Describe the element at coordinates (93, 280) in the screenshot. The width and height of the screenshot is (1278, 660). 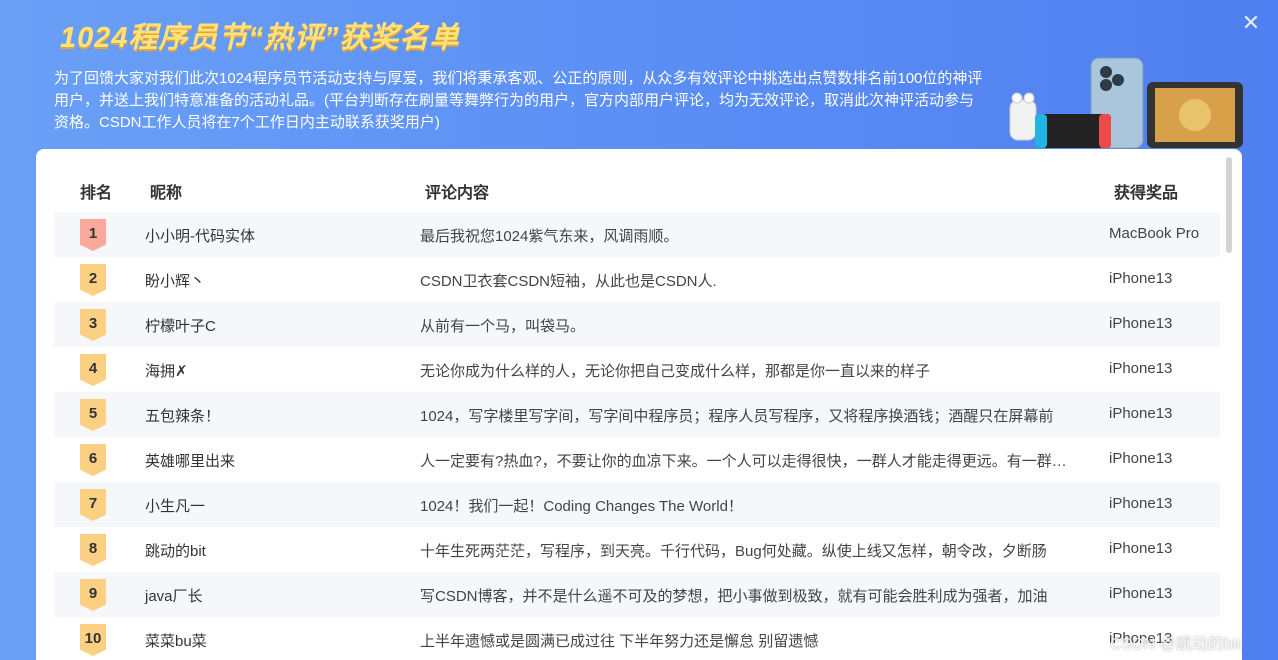
I see `rank-badge: 2` at that location.